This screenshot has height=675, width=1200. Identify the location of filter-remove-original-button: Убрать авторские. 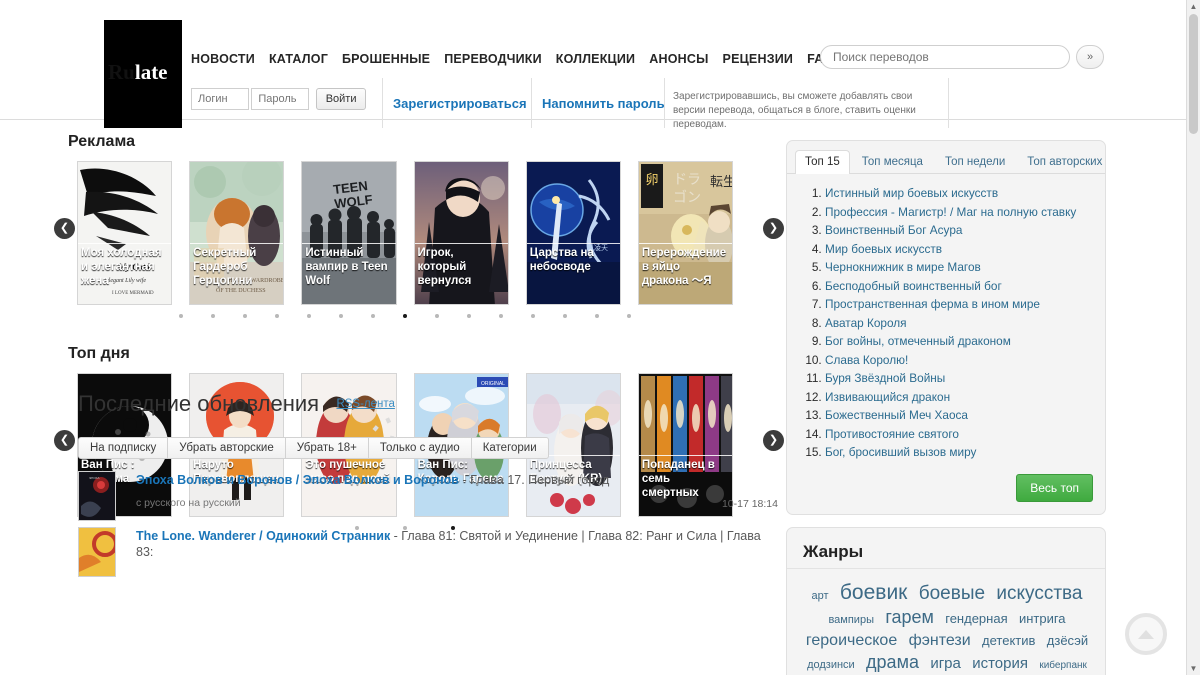
(226, 448).